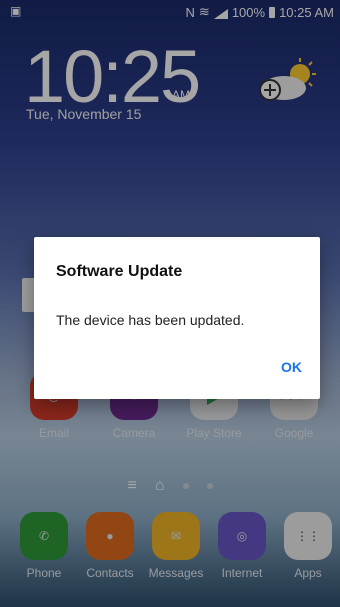 The height and width of the screenshot is (607, 340). I want to click on dialog-message: The device has been updated., so click(150, 320).